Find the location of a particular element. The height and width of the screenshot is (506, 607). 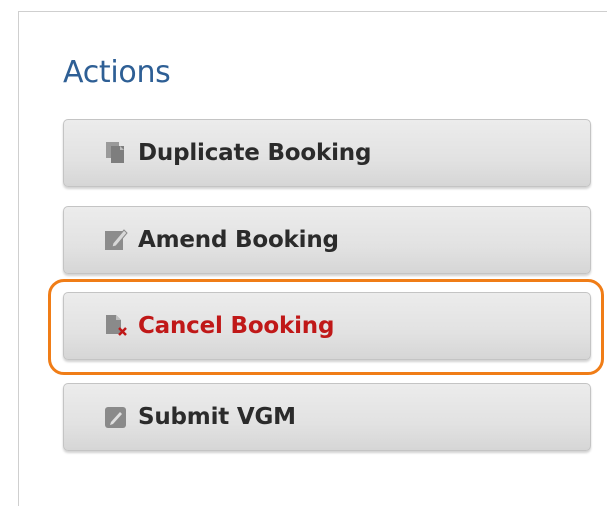

amend-icon is located at coordinates (117, 240).